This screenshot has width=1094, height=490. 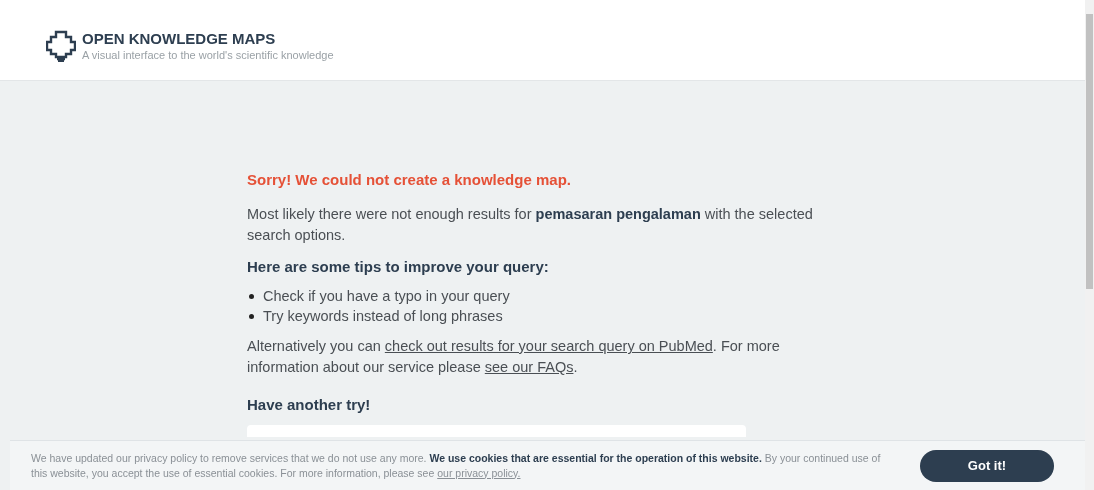 What do you see at coordinates (409, 180) in the screenshot?
I see `error-heading: Sorry! We could not create a knowledge map.` at bounding box center [409, 180].